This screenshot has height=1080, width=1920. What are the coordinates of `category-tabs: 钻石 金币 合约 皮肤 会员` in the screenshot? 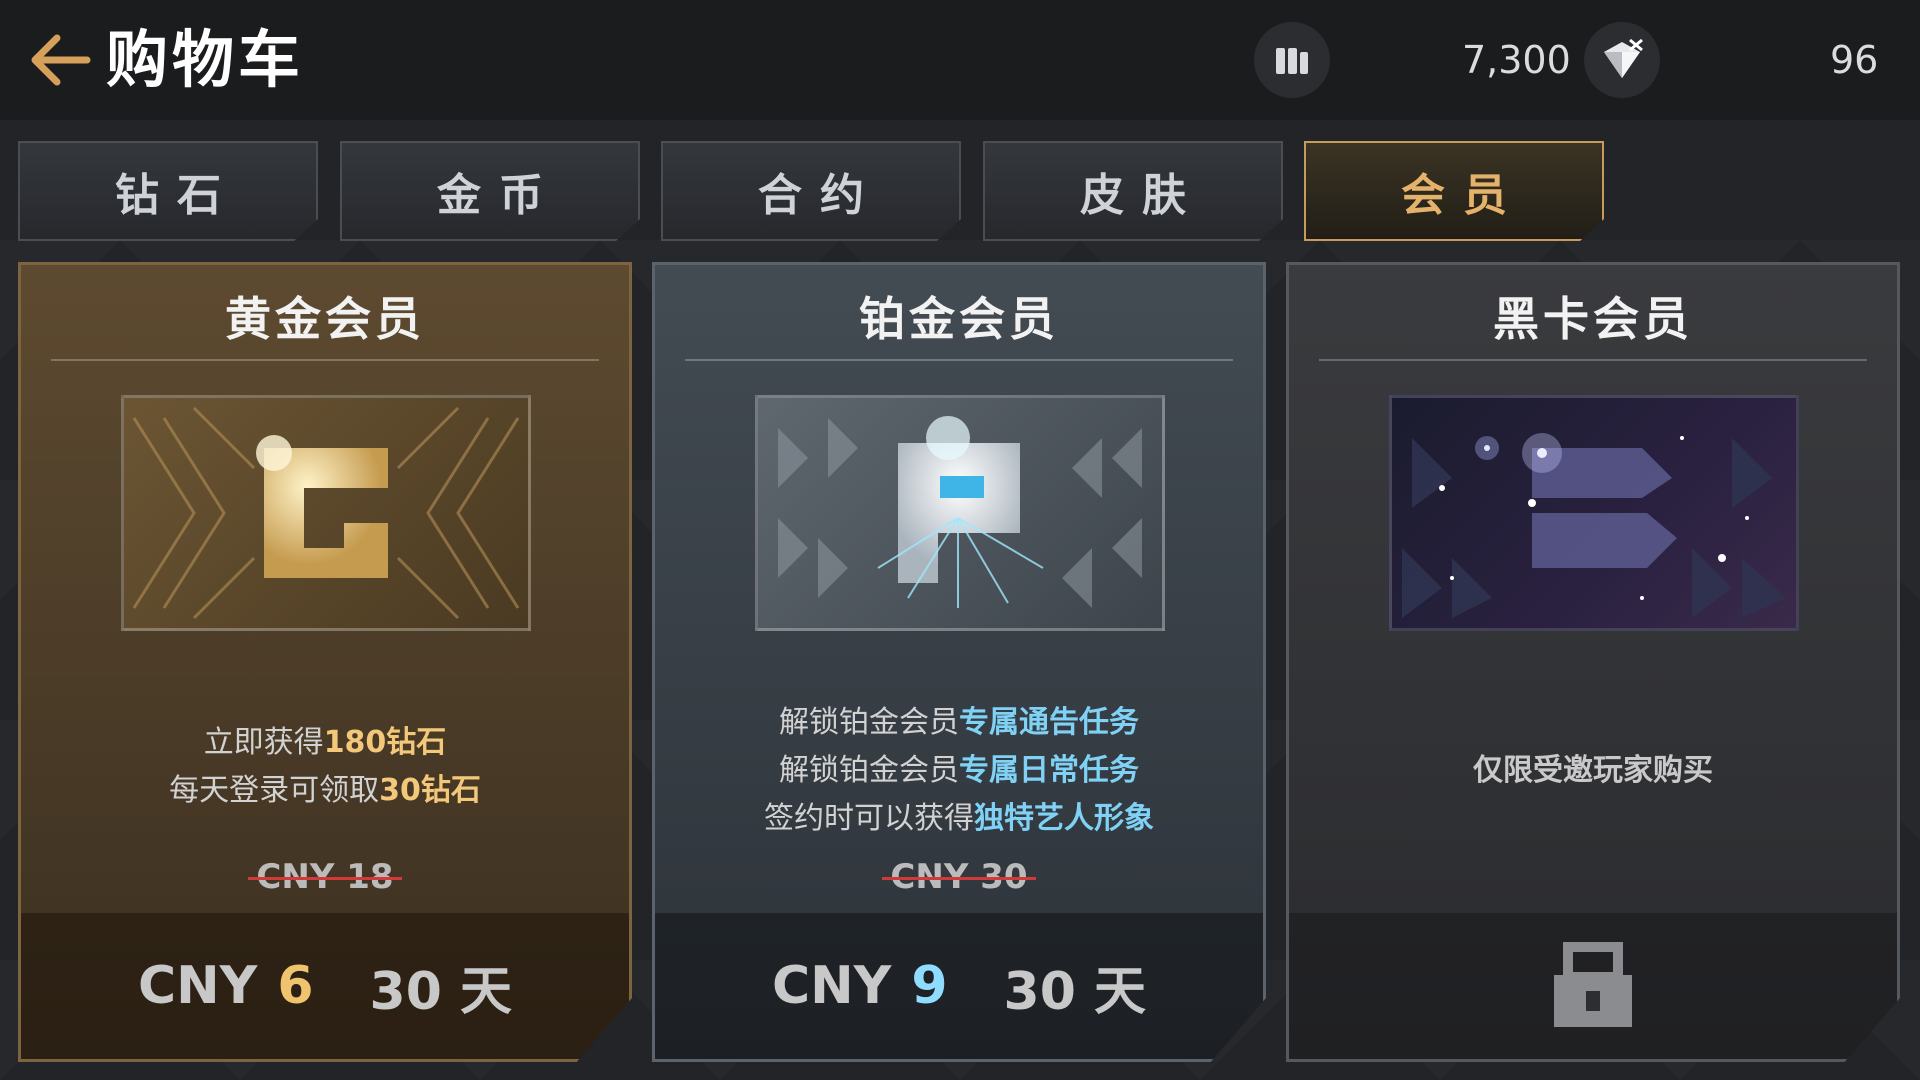 It's located at (818, 192).